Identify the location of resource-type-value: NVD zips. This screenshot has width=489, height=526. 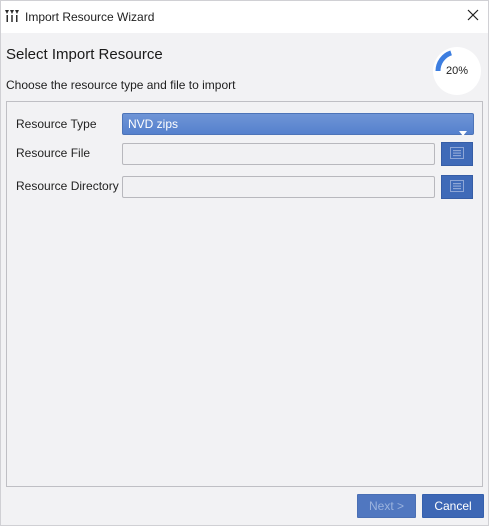
(153, 124).